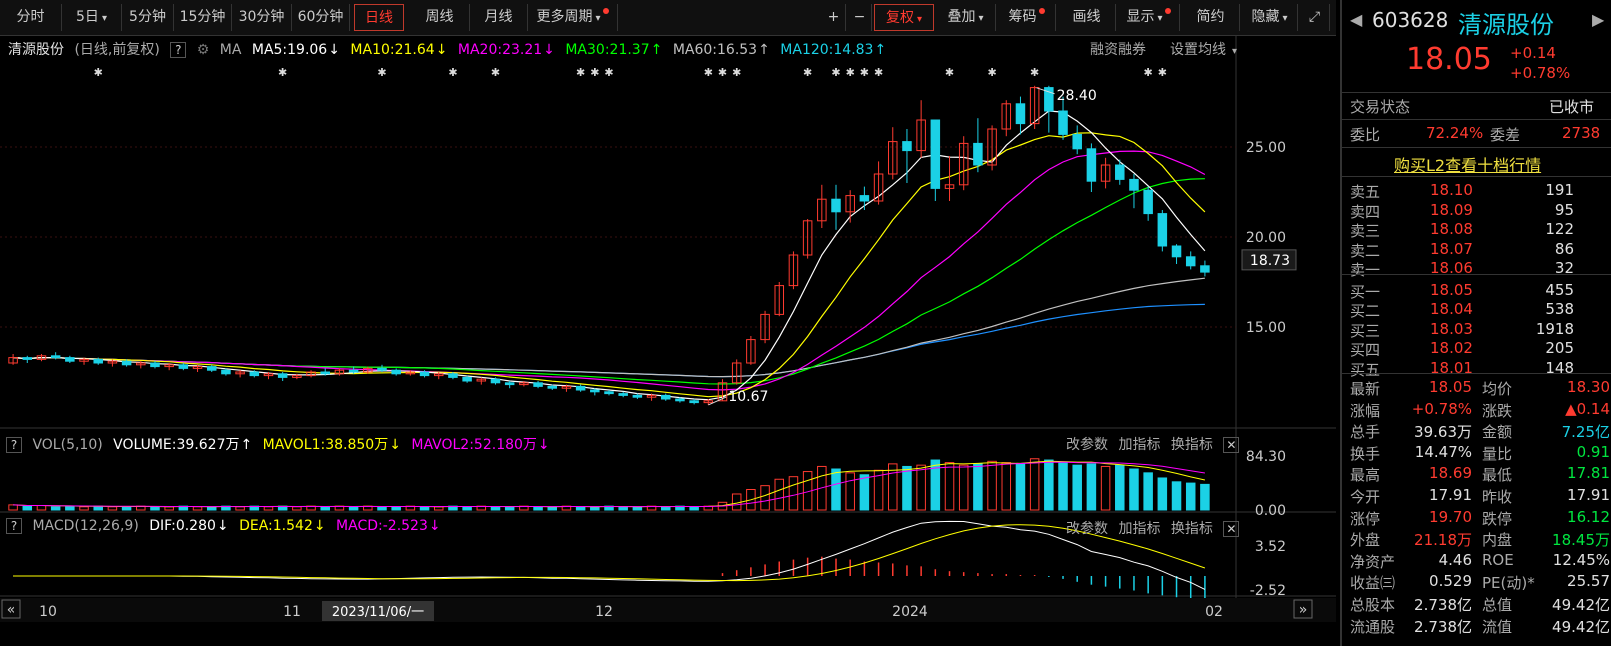 The width and height of the screenshot is (1611, 646). I want to click on period-tab-3: 15分钟, so click(203, 17).